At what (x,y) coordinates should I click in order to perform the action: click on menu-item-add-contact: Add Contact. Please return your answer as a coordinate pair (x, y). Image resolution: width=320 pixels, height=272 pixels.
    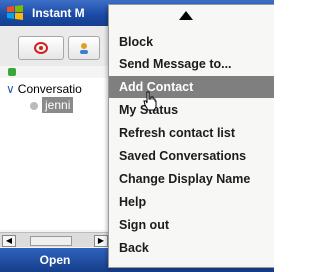
    Looking at the image, I should click on (191, 87).